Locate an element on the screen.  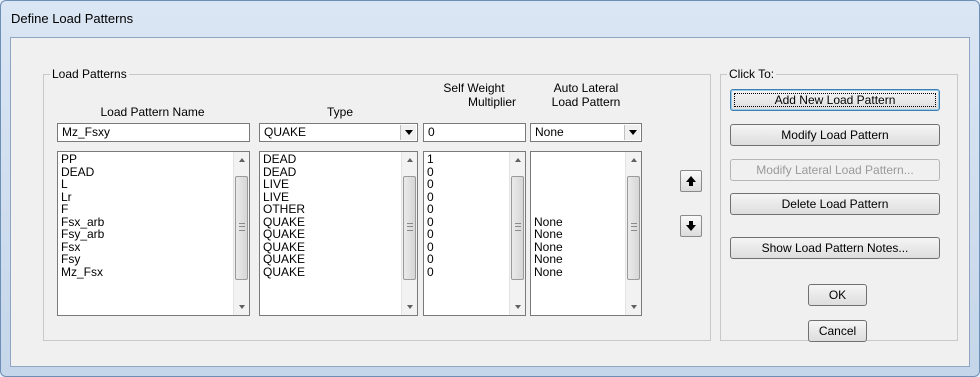
auto-lateral-list: None None None None None is located at coordinates (586, 233).